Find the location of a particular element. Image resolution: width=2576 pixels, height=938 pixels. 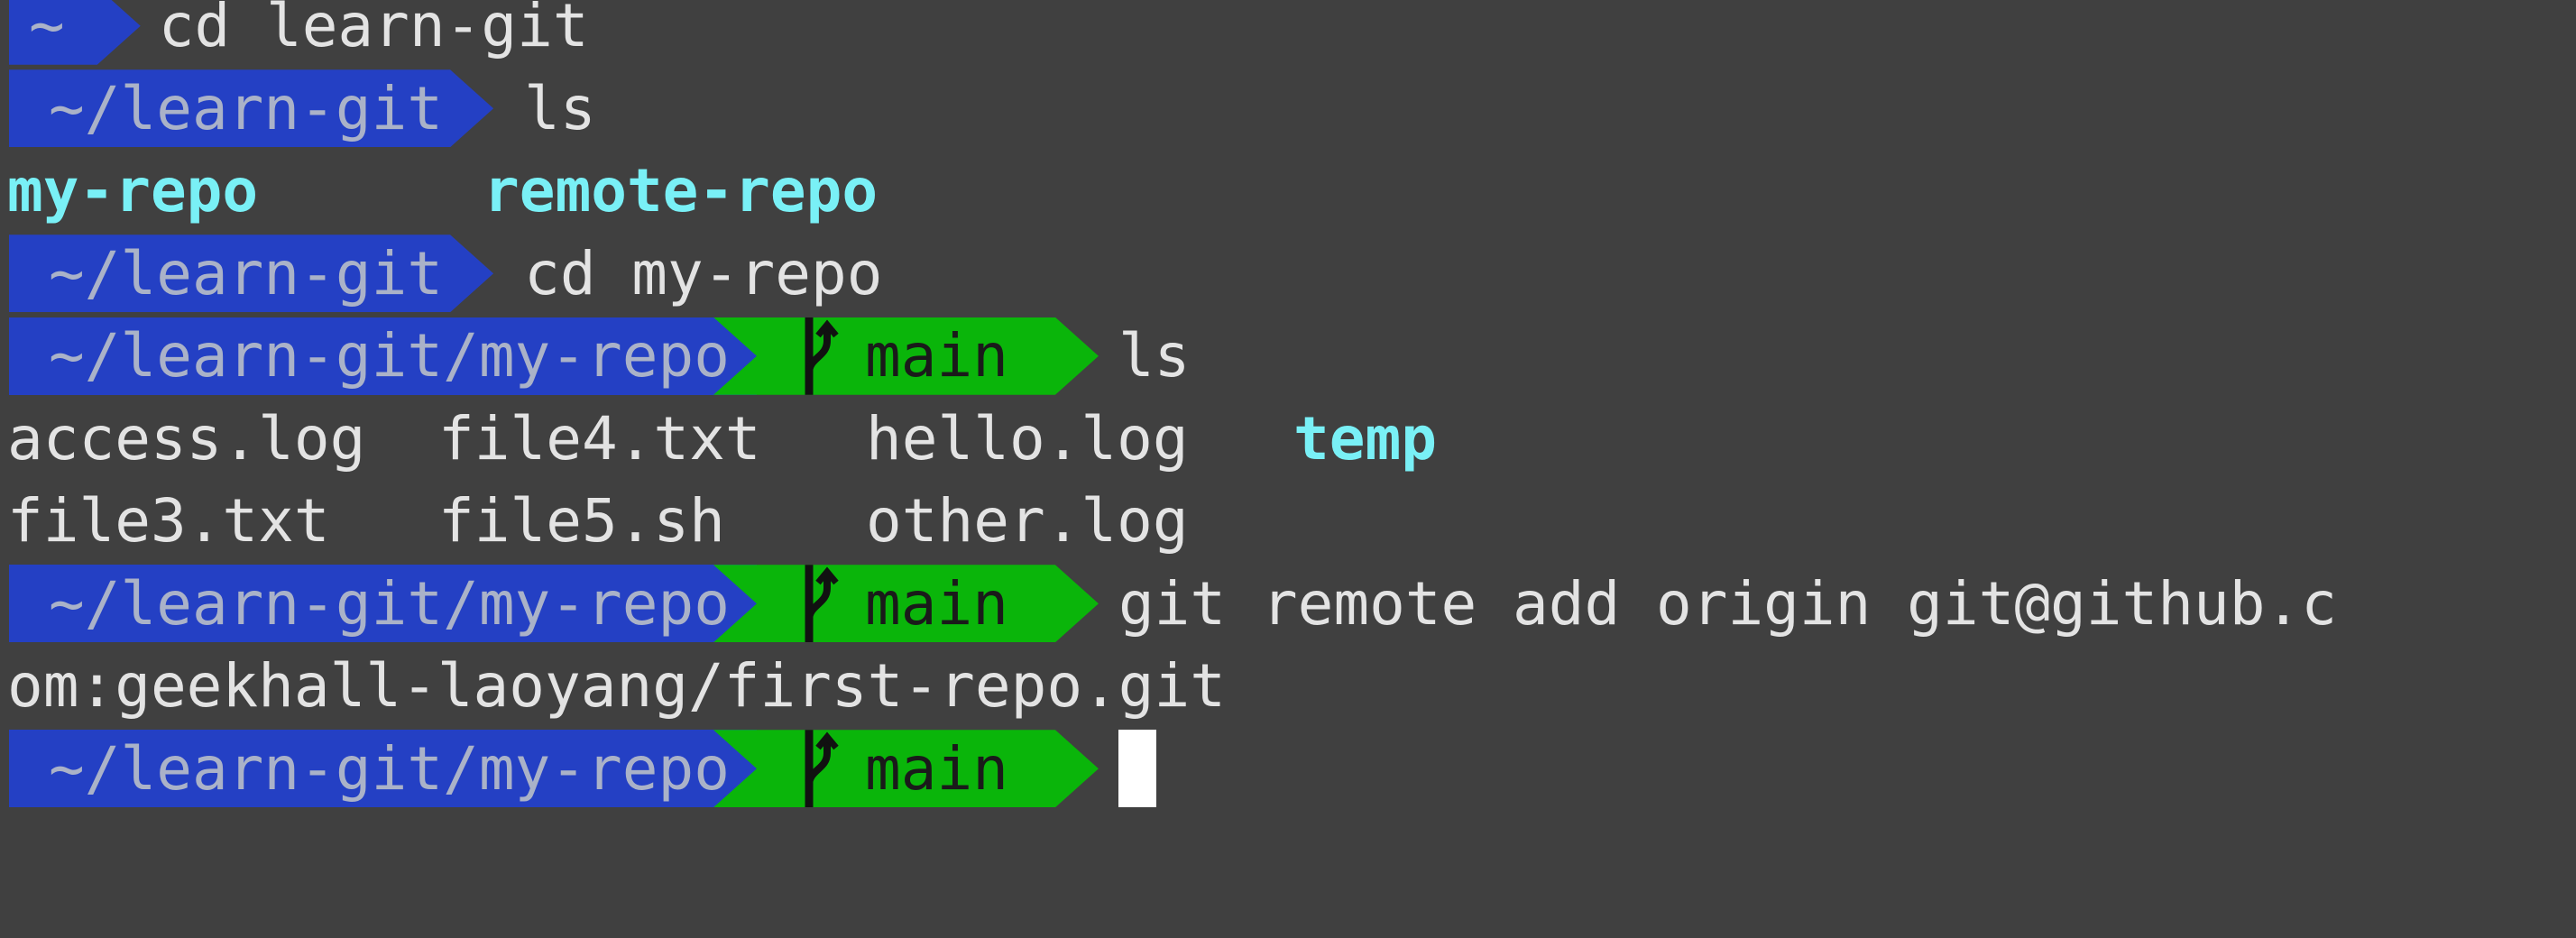

prompt-line-current: ~/learn-git/my-repo main is located at coordinates (1288, 769).